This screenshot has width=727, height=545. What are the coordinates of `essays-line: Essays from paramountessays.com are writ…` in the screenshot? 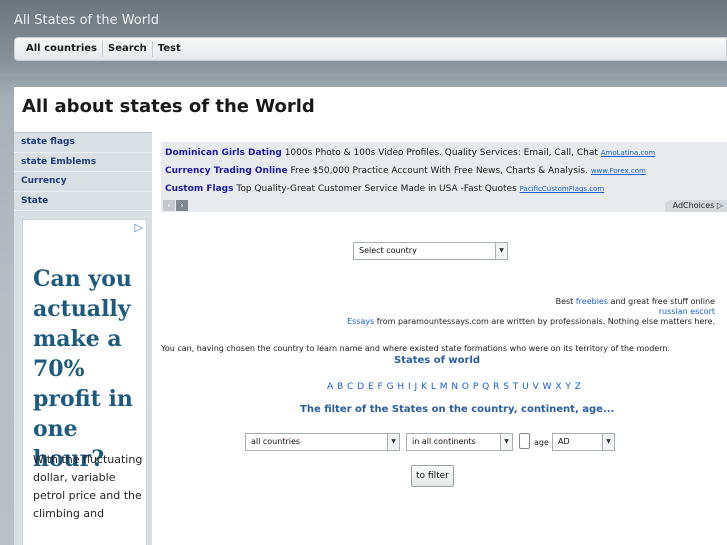 It's located at (531, 321).